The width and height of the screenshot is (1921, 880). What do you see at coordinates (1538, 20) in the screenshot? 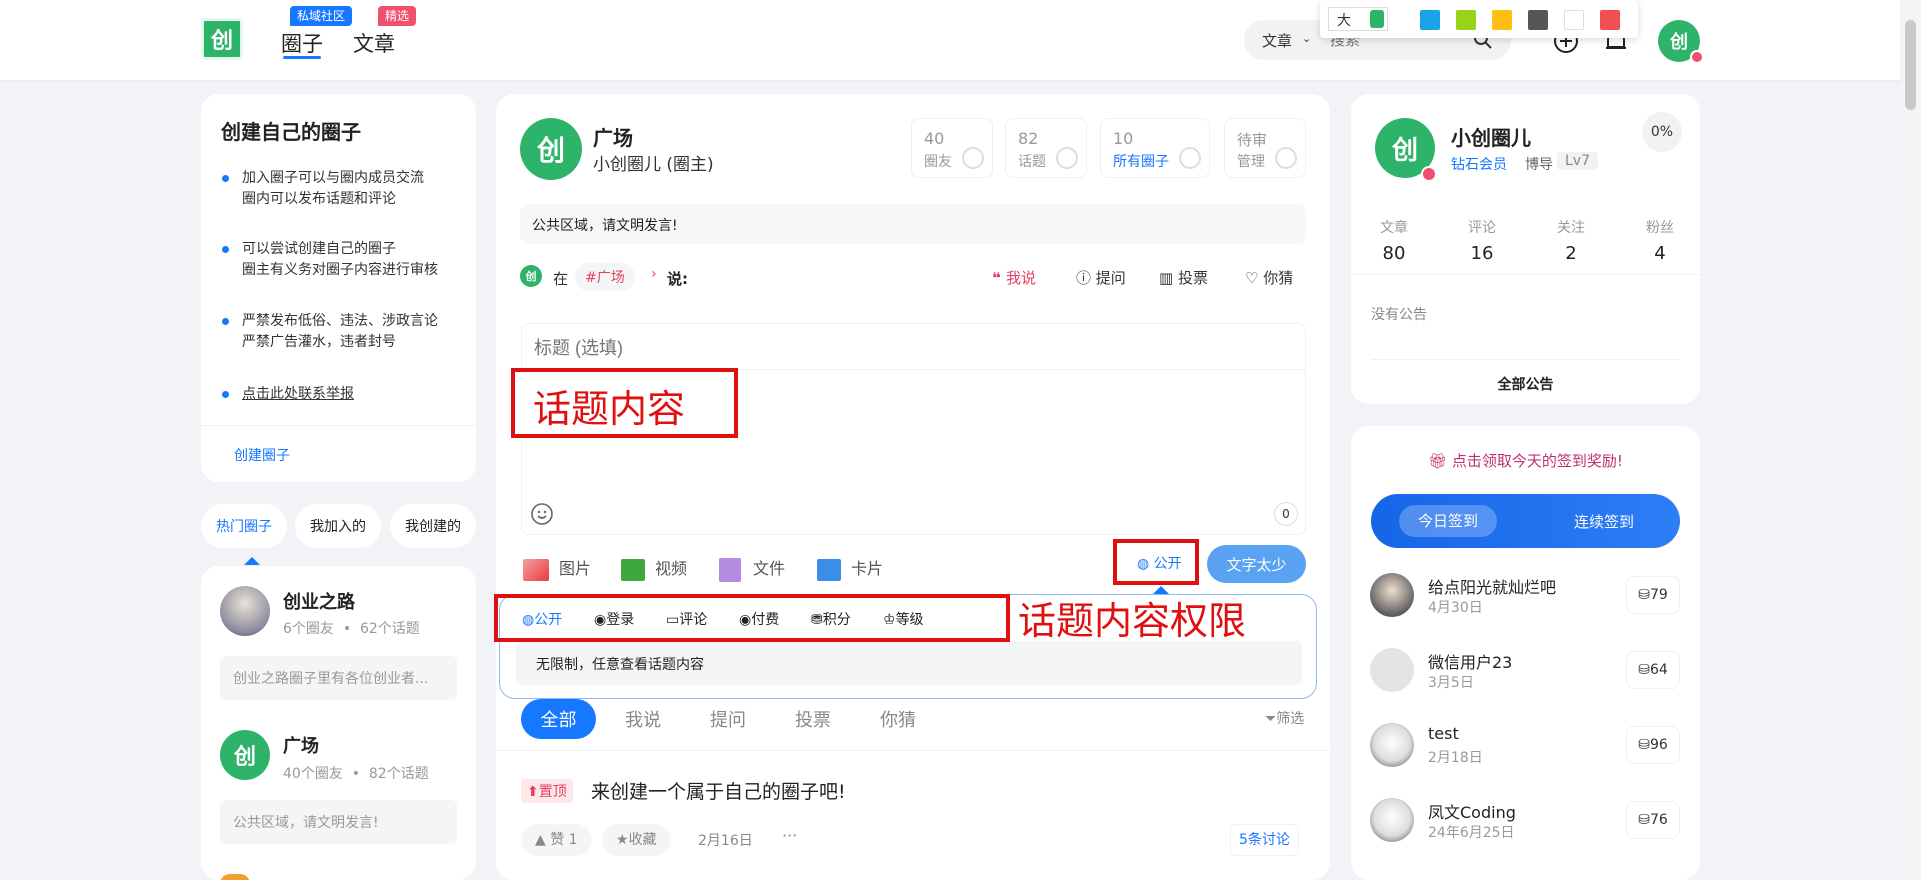
I see `swatch-dark` at bounding box center [1538, 20].